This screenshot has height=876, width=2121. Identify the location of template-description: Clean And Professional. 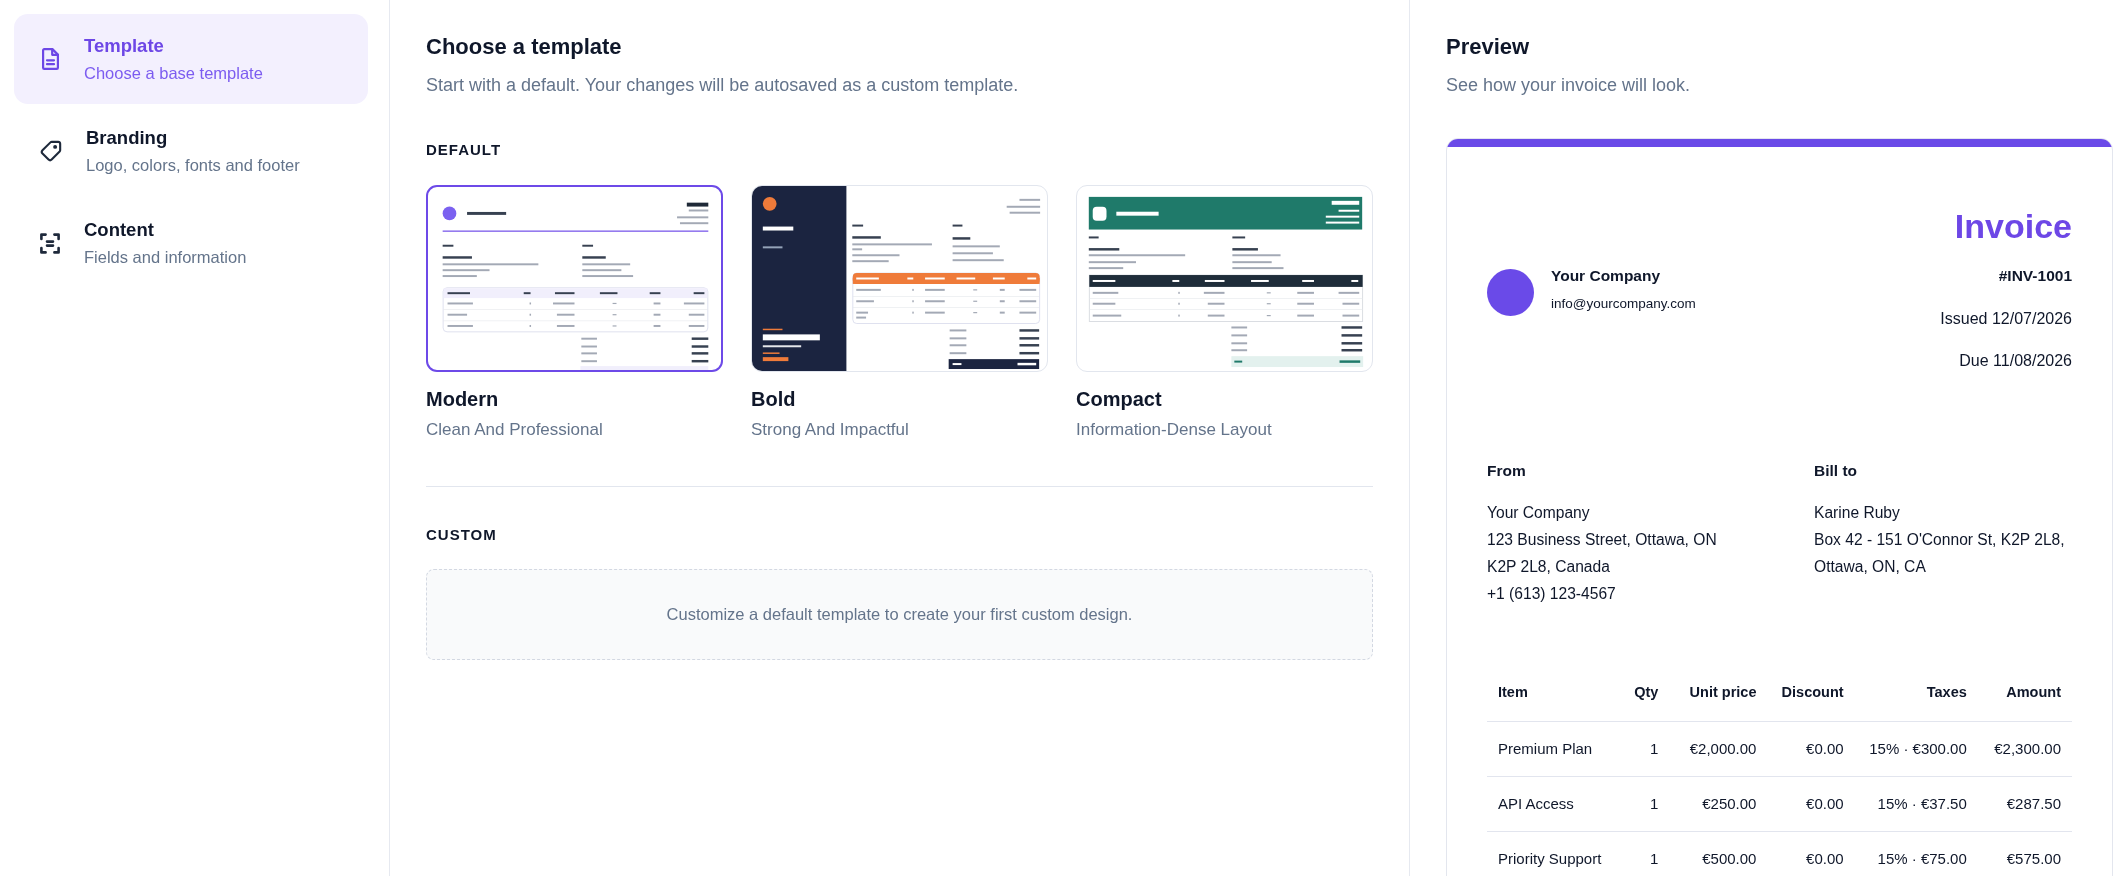
(515, 430).